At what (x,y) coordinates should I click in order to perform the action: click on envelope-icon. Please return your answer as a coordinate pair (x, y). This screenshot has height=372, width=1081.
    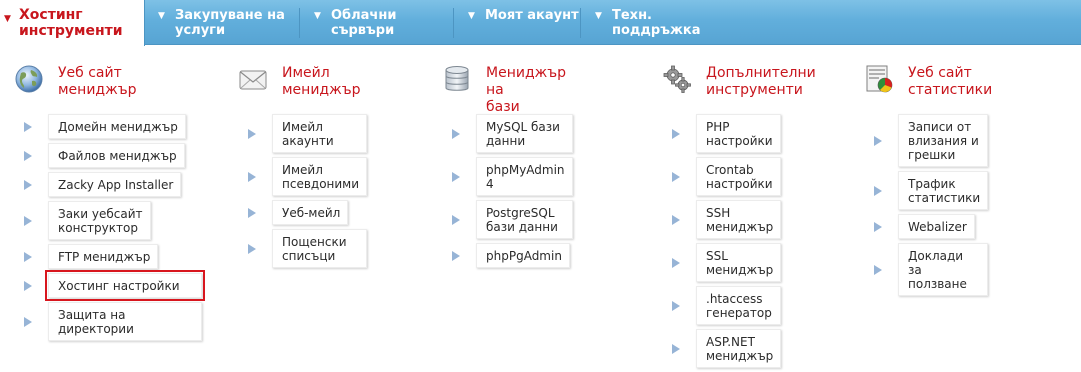
    Looking at the image, I should click on (253, 79).